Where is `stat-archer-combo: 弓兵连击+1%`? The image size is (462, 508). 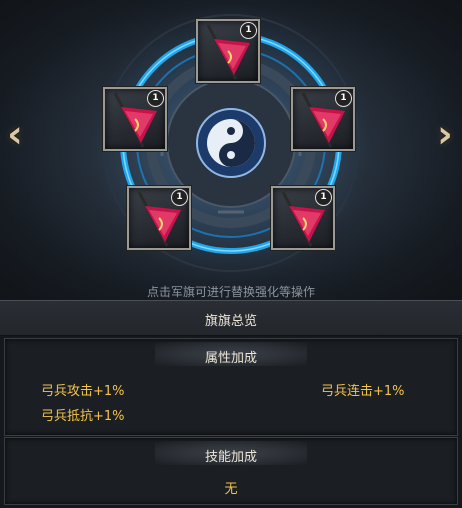
stat-archer-combo: 弓兵连击+1% is located at coordinates (363, 391).